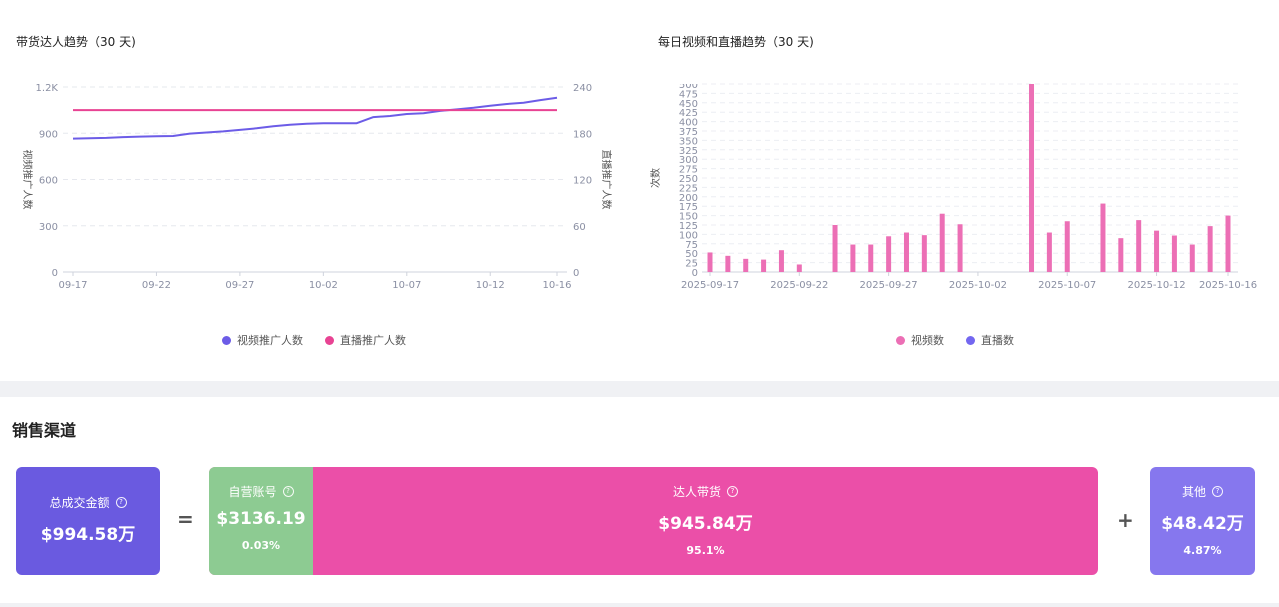 The height and width of the screenshot is (607, 1279). What do you see at coordinates (688, 85) in the screenshot?
I see `y-tick-label: 500` at bounding box center [688, 85].